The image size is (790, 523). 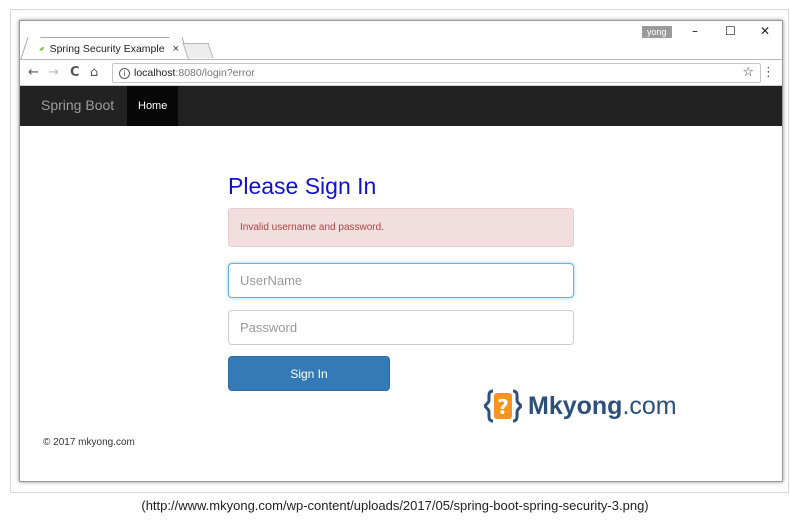 What do you see at coordinates (198, 50) in the screenshot?
I see `new-tab-button` at bounding box center [198, 50].